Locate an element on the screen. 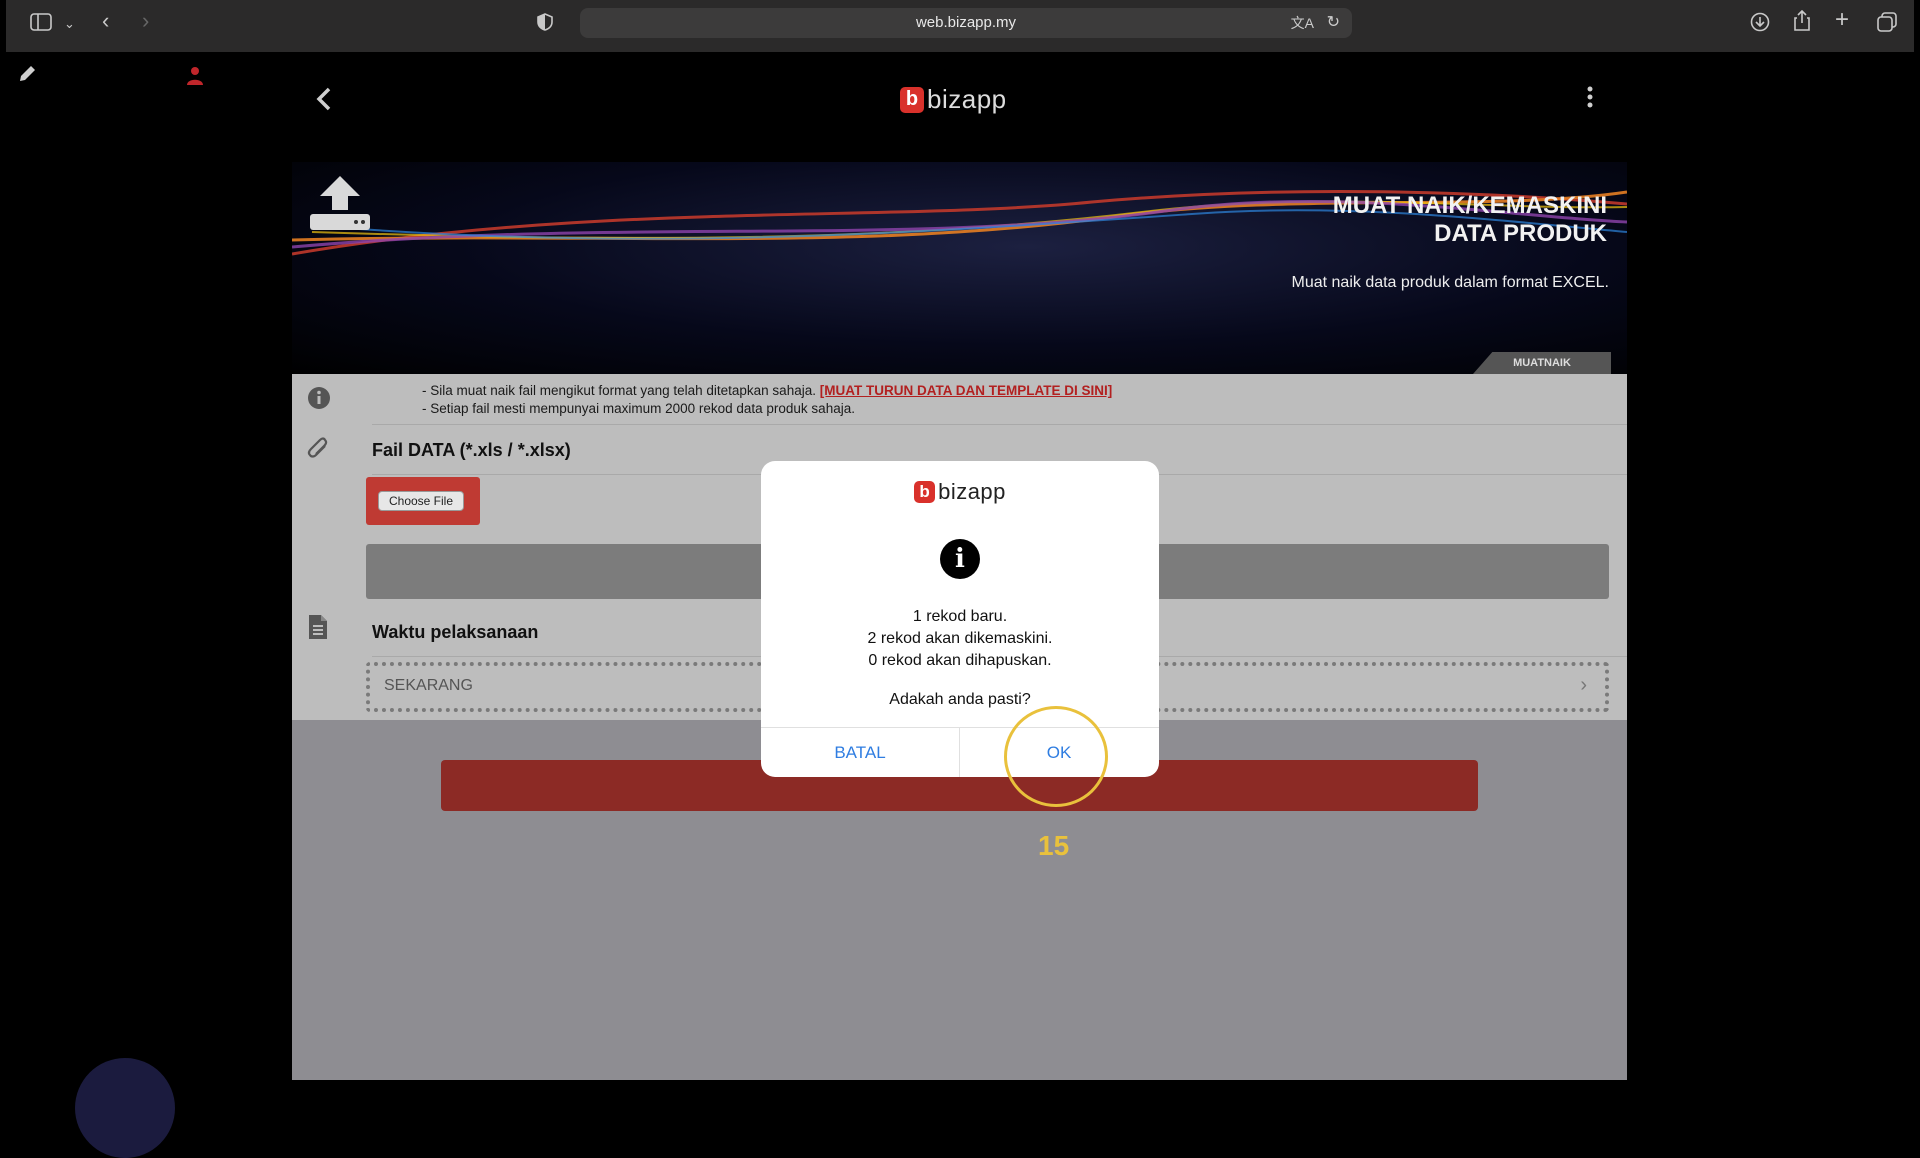 The image size is (1920, 1158). dialog-question: Adakah anda pasti? is located at coordinates (960, 699).